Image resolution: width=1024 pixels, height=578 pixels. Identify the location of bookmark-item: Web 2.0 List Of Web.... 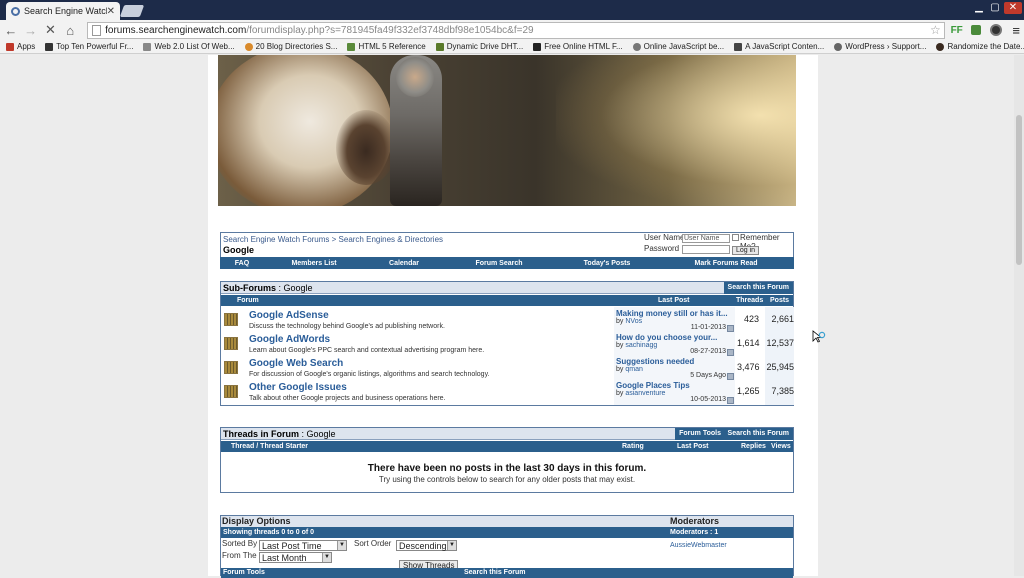
(189, 46).